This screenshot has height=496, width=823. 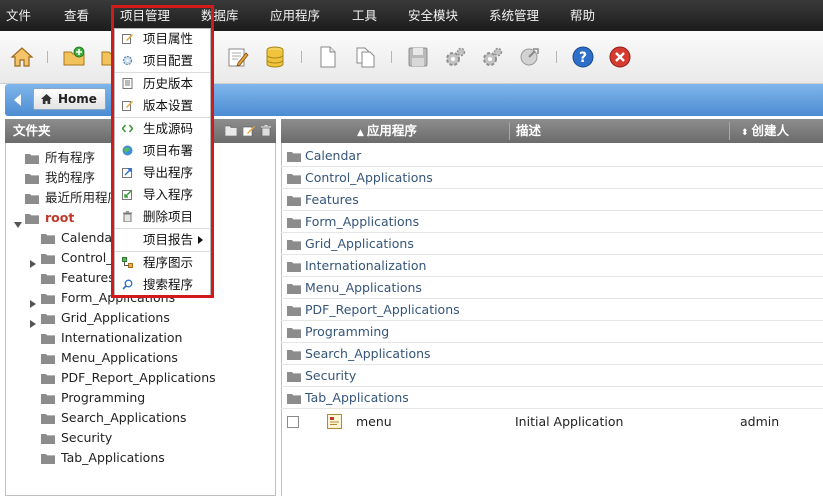 I want to click on tree-item: Features, so click(x=78, y=278).